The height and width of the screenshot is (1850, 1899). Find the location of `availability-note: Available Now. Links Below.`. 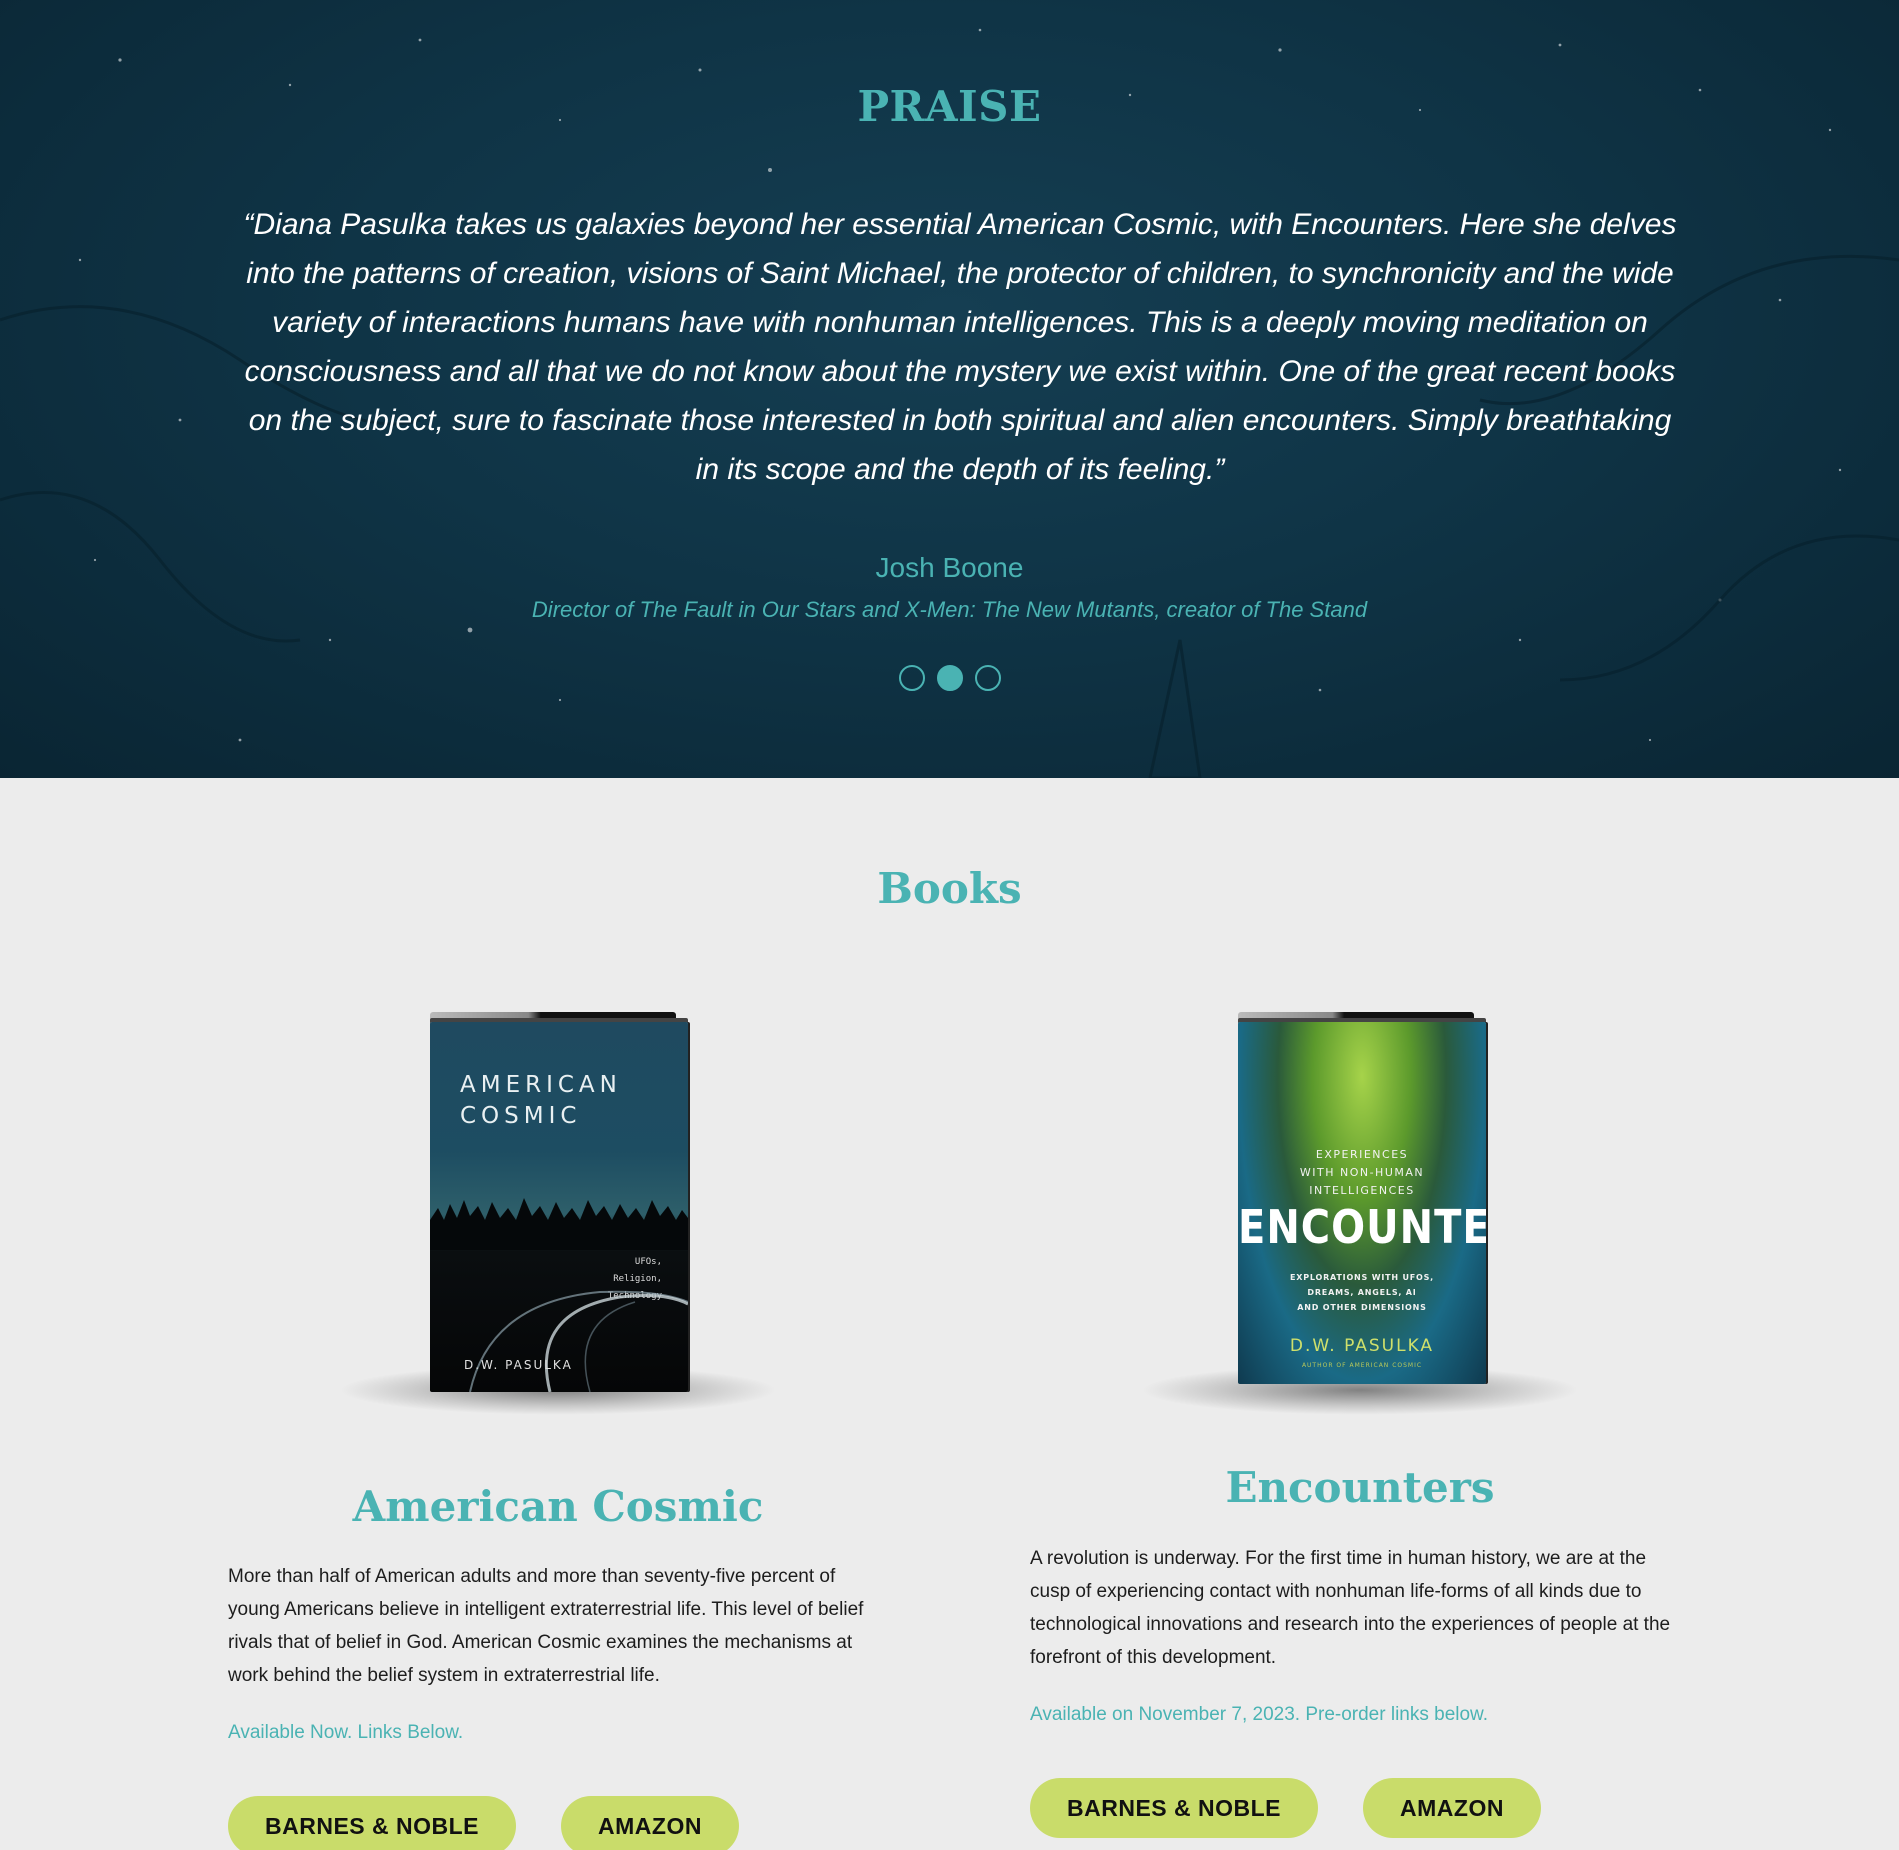

availability-note: Available Now. Links Below. is located at coordinates (346, 1732).